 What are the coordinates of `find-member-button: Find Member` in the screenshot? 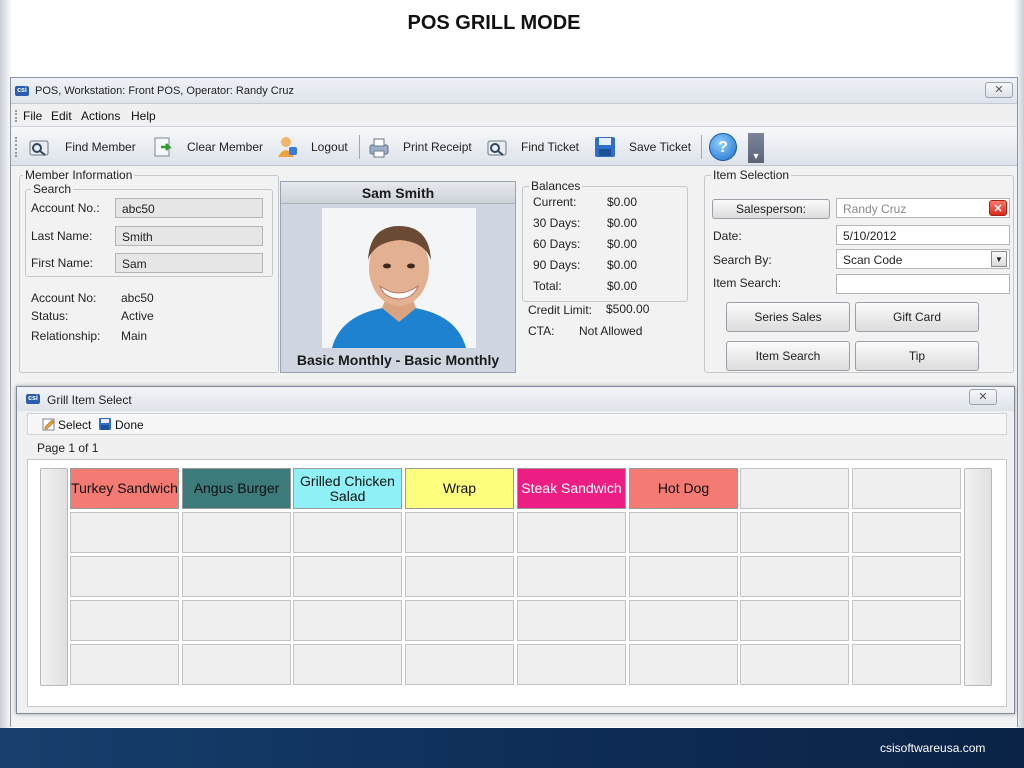 It's located at (100, 147).